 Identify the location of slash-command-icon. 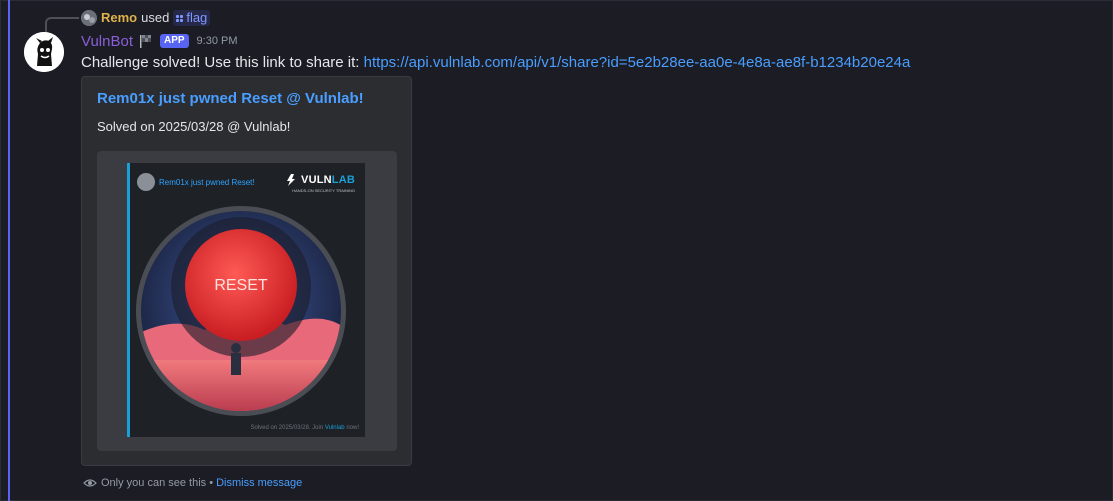
(180, 18).